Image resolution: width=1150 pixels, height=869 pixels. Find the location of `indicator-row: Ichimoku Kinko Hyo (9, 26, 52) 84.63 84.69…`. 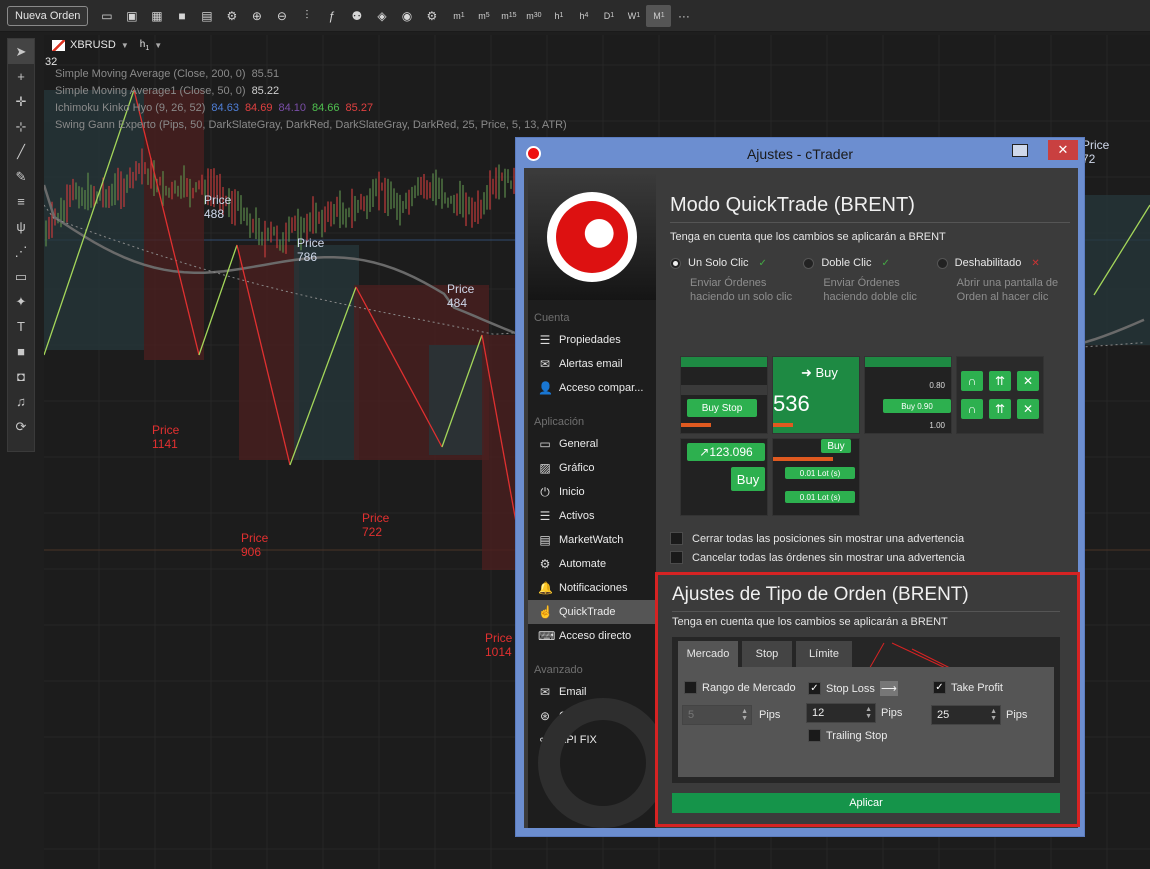

indicator-row: Ichimoku Kinko Hyo (9, 26, 52) 84.63 84.69… is located at coordinates (214, 108).